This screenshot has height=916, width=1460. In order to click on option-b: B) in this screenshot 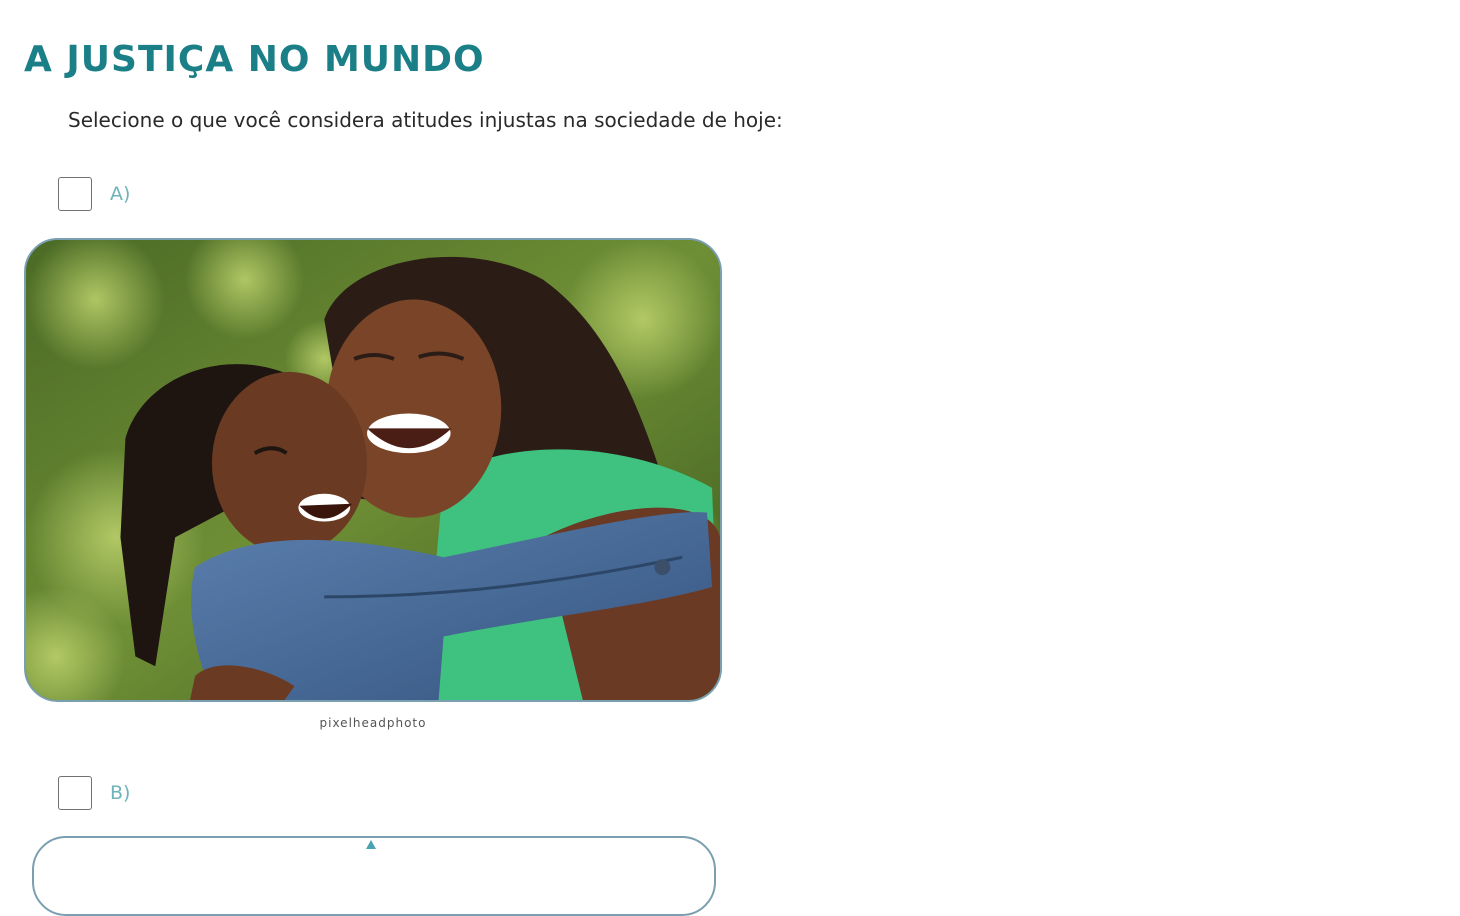, I will do `click(94, 793)`.